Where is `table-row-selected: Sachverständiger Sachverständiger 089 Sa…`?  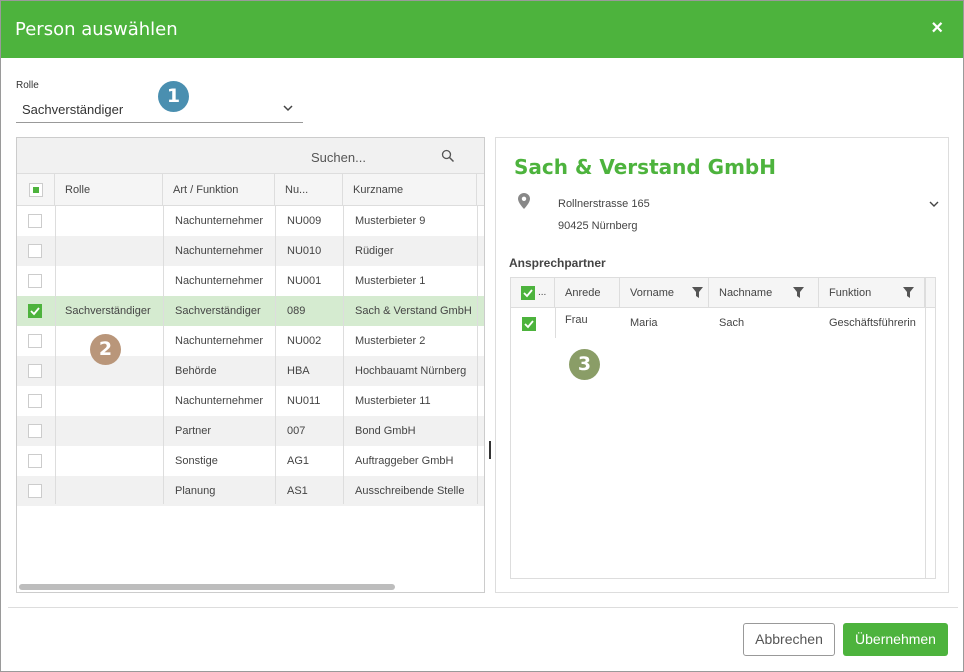 table-row-selected: Sachverständiger Sachverständiger 089 Sa… is located at coordinates (250, 311).